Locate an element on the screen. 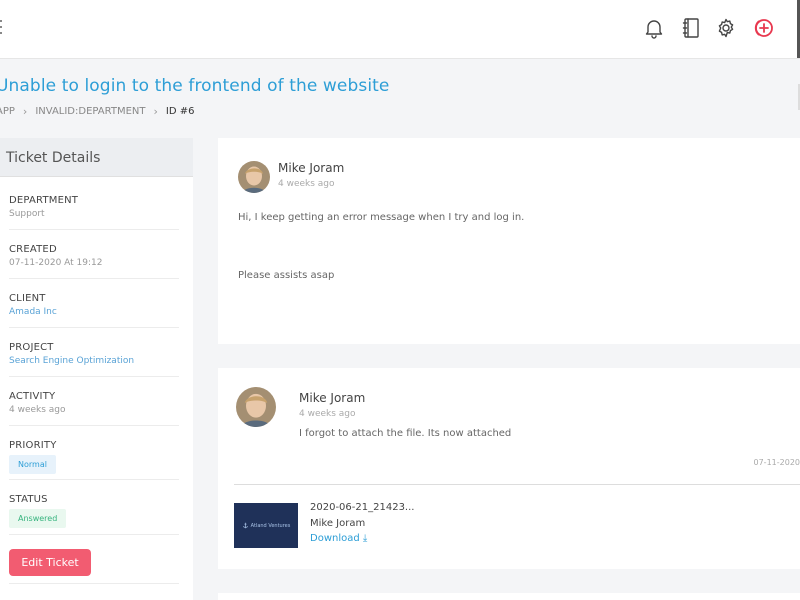  breadcrumb-item-current: ID #6 is located at coordinates (180, 111).